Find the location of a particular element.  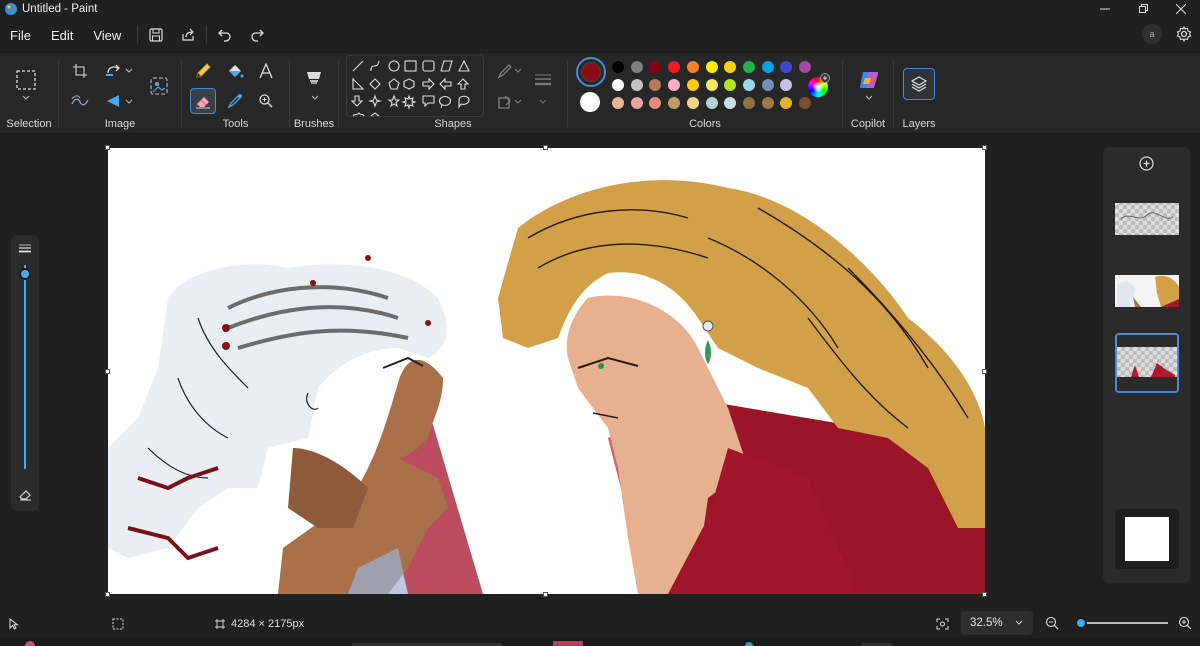

menu-view: View is located at coordinates (107, 35).